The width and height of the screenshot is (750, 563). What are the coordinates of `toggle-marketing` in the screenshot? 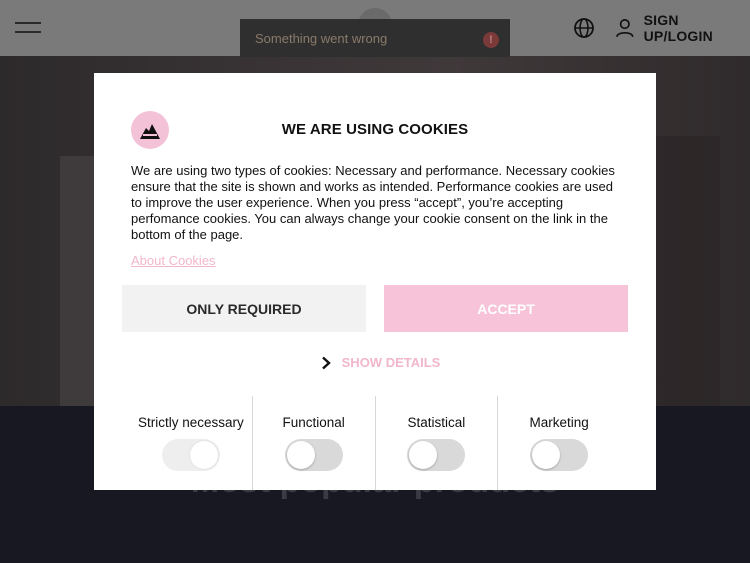 It's located at (559, 455).